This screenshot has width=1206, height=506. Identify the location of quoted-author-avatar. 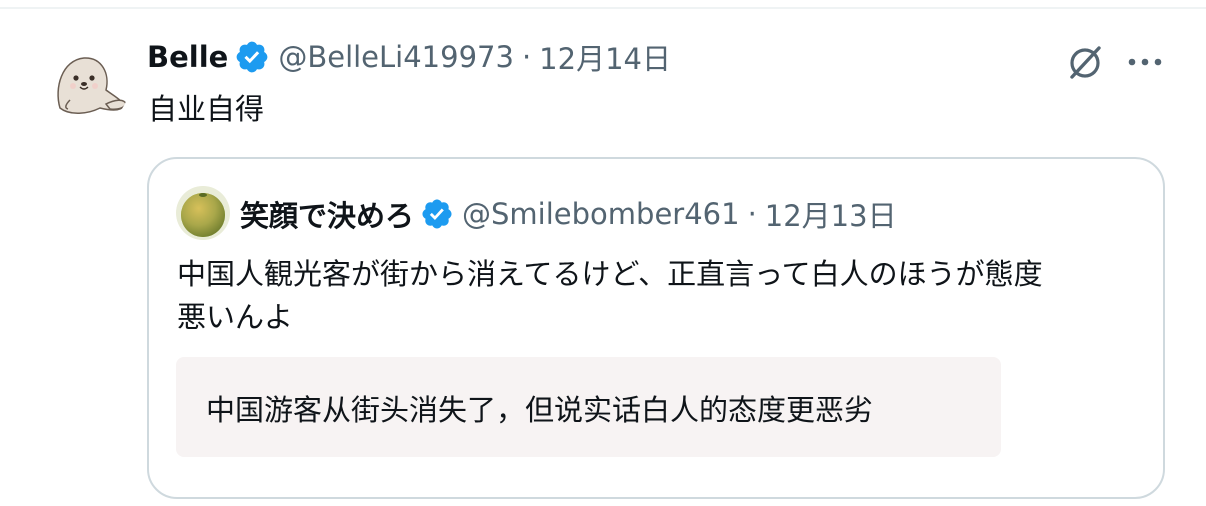
(203, 213).